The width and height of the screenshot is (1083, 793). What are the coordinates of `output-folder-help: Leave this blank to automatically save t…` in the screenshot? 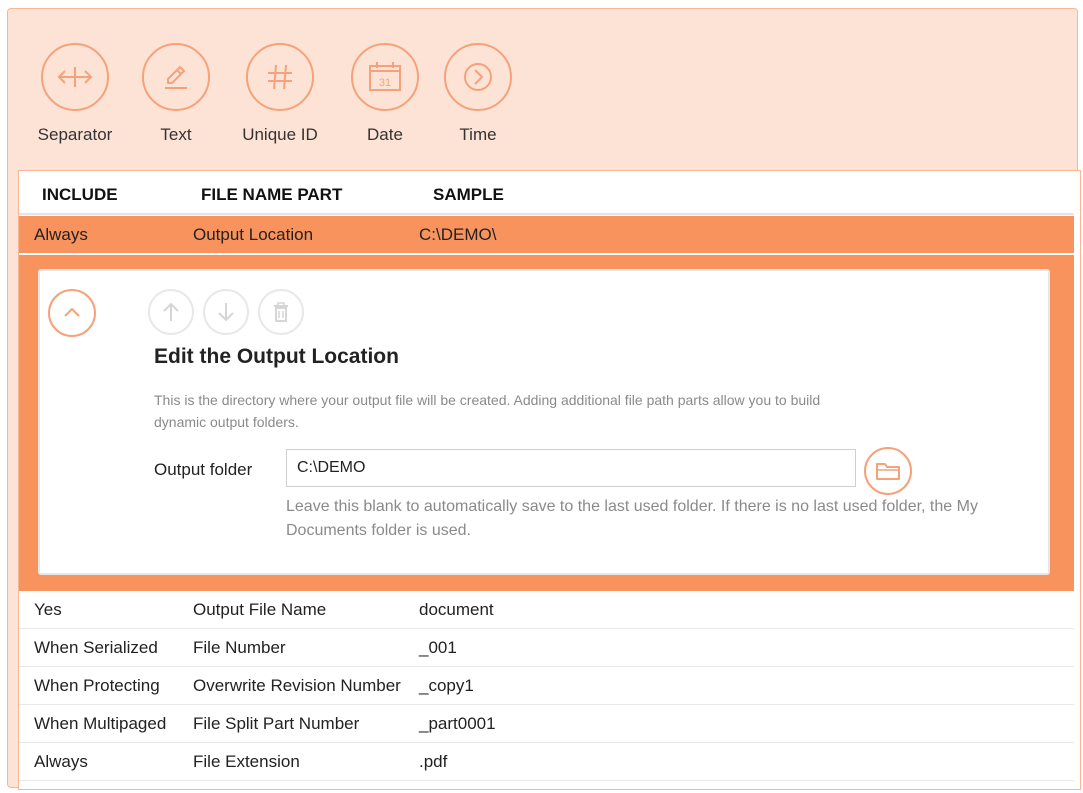 It's located at (632, 518).